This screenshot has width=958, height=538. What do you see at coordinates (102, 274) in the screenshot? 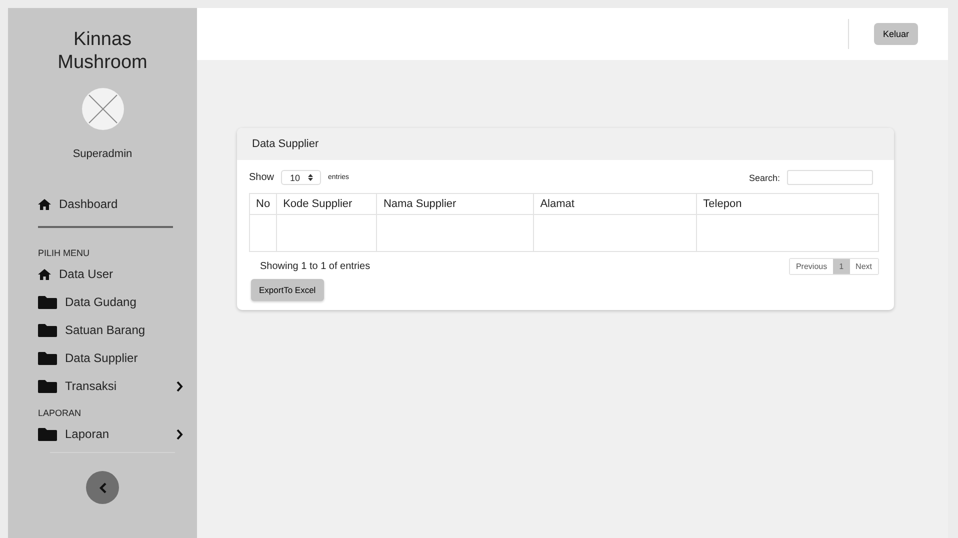
I see `menu-item: Data User` at bounding box center [102, 274].